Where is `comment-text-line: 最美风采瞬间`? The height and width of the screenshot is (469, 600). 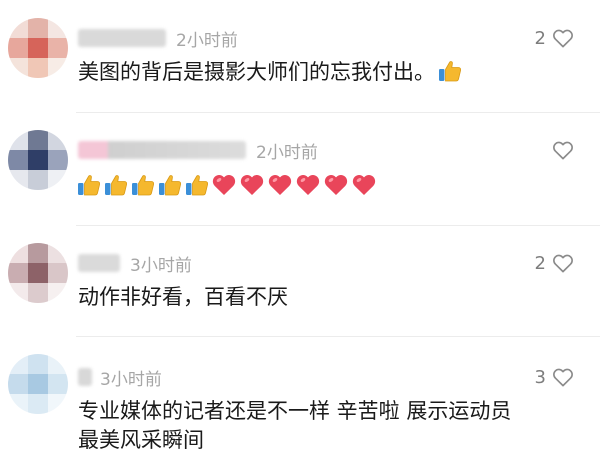 comment-text-line: 最美风采瞬间 is located at coordinates (141, 440).